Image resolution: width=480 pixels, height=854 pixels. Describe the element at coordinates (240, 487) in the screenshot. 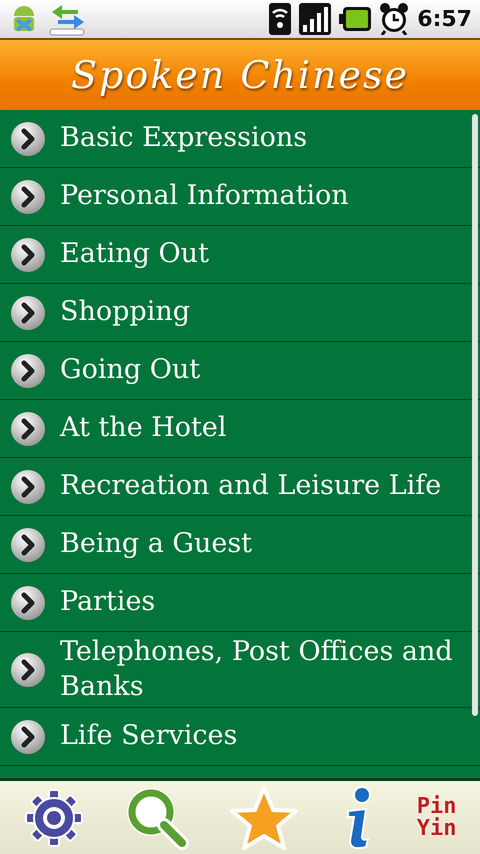

I see `topic-item: Recreation and Leisure Life` at that location.